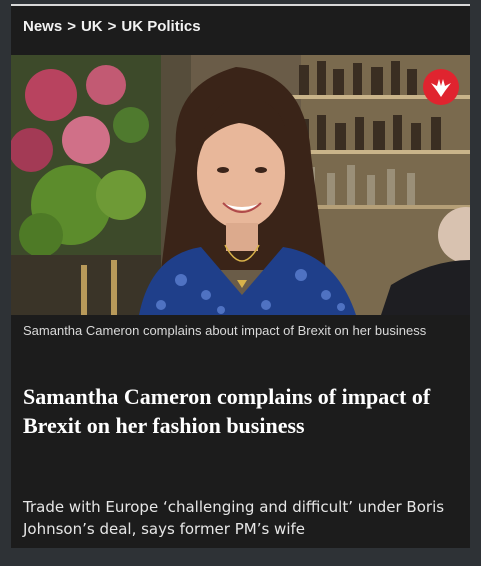 The height and width of the screenshot is (566, 481). Describe the element at coordinates (441, 87) in the screenshot. I see `eagle-logo-icon` at that location.